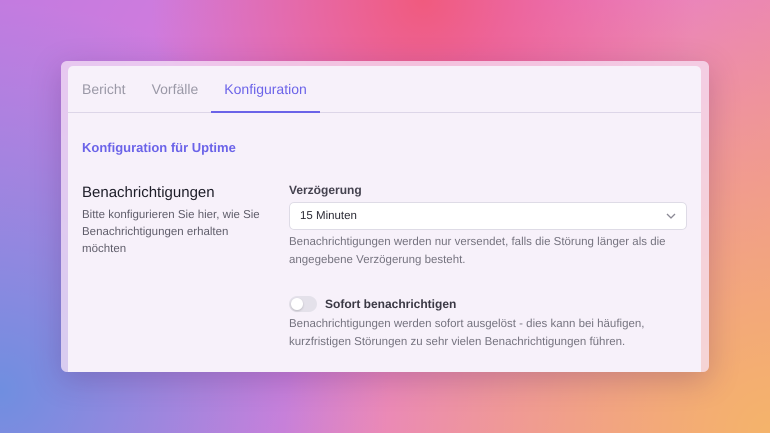 This screenshot has height=433, width=770. Describe the element at coordinates (175, 89) in the screenshot. I see `tab: Vorfälle` at that location.